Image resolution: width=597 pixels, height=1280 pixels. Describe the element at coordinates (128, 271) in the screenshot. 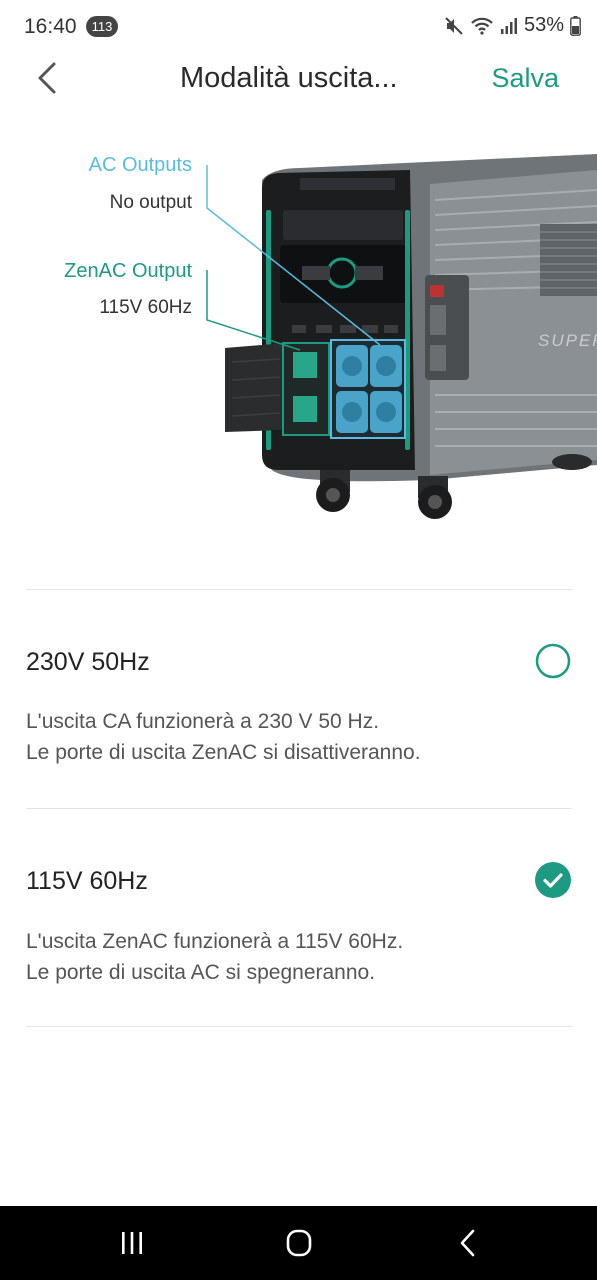

I see `zenac-output-label: ZenAC Output` at that location.